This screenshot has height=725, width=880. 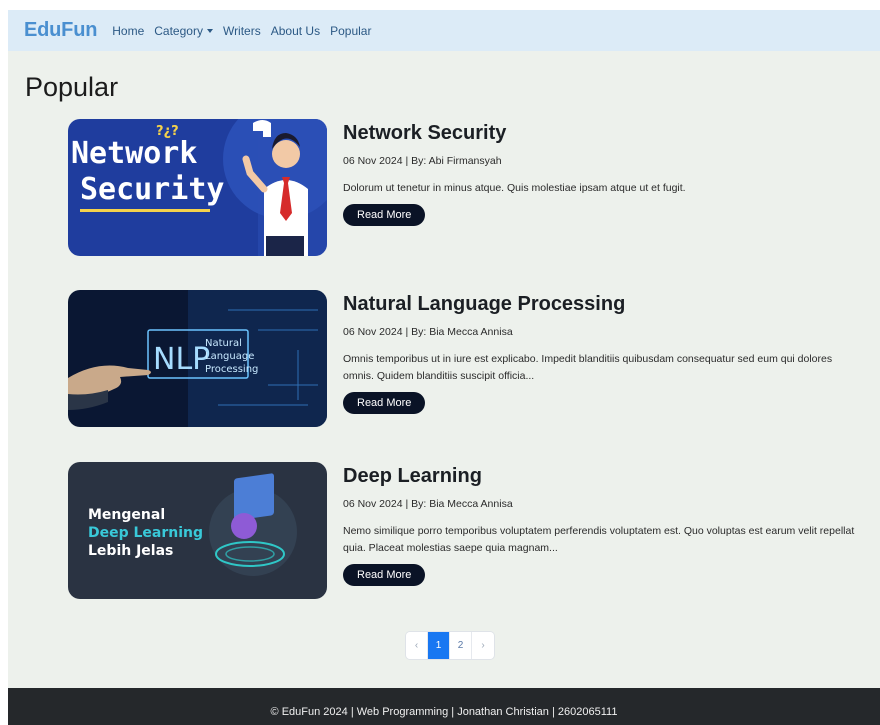 I want to click on nav-popular: Popular, so click(x=350, y=31).